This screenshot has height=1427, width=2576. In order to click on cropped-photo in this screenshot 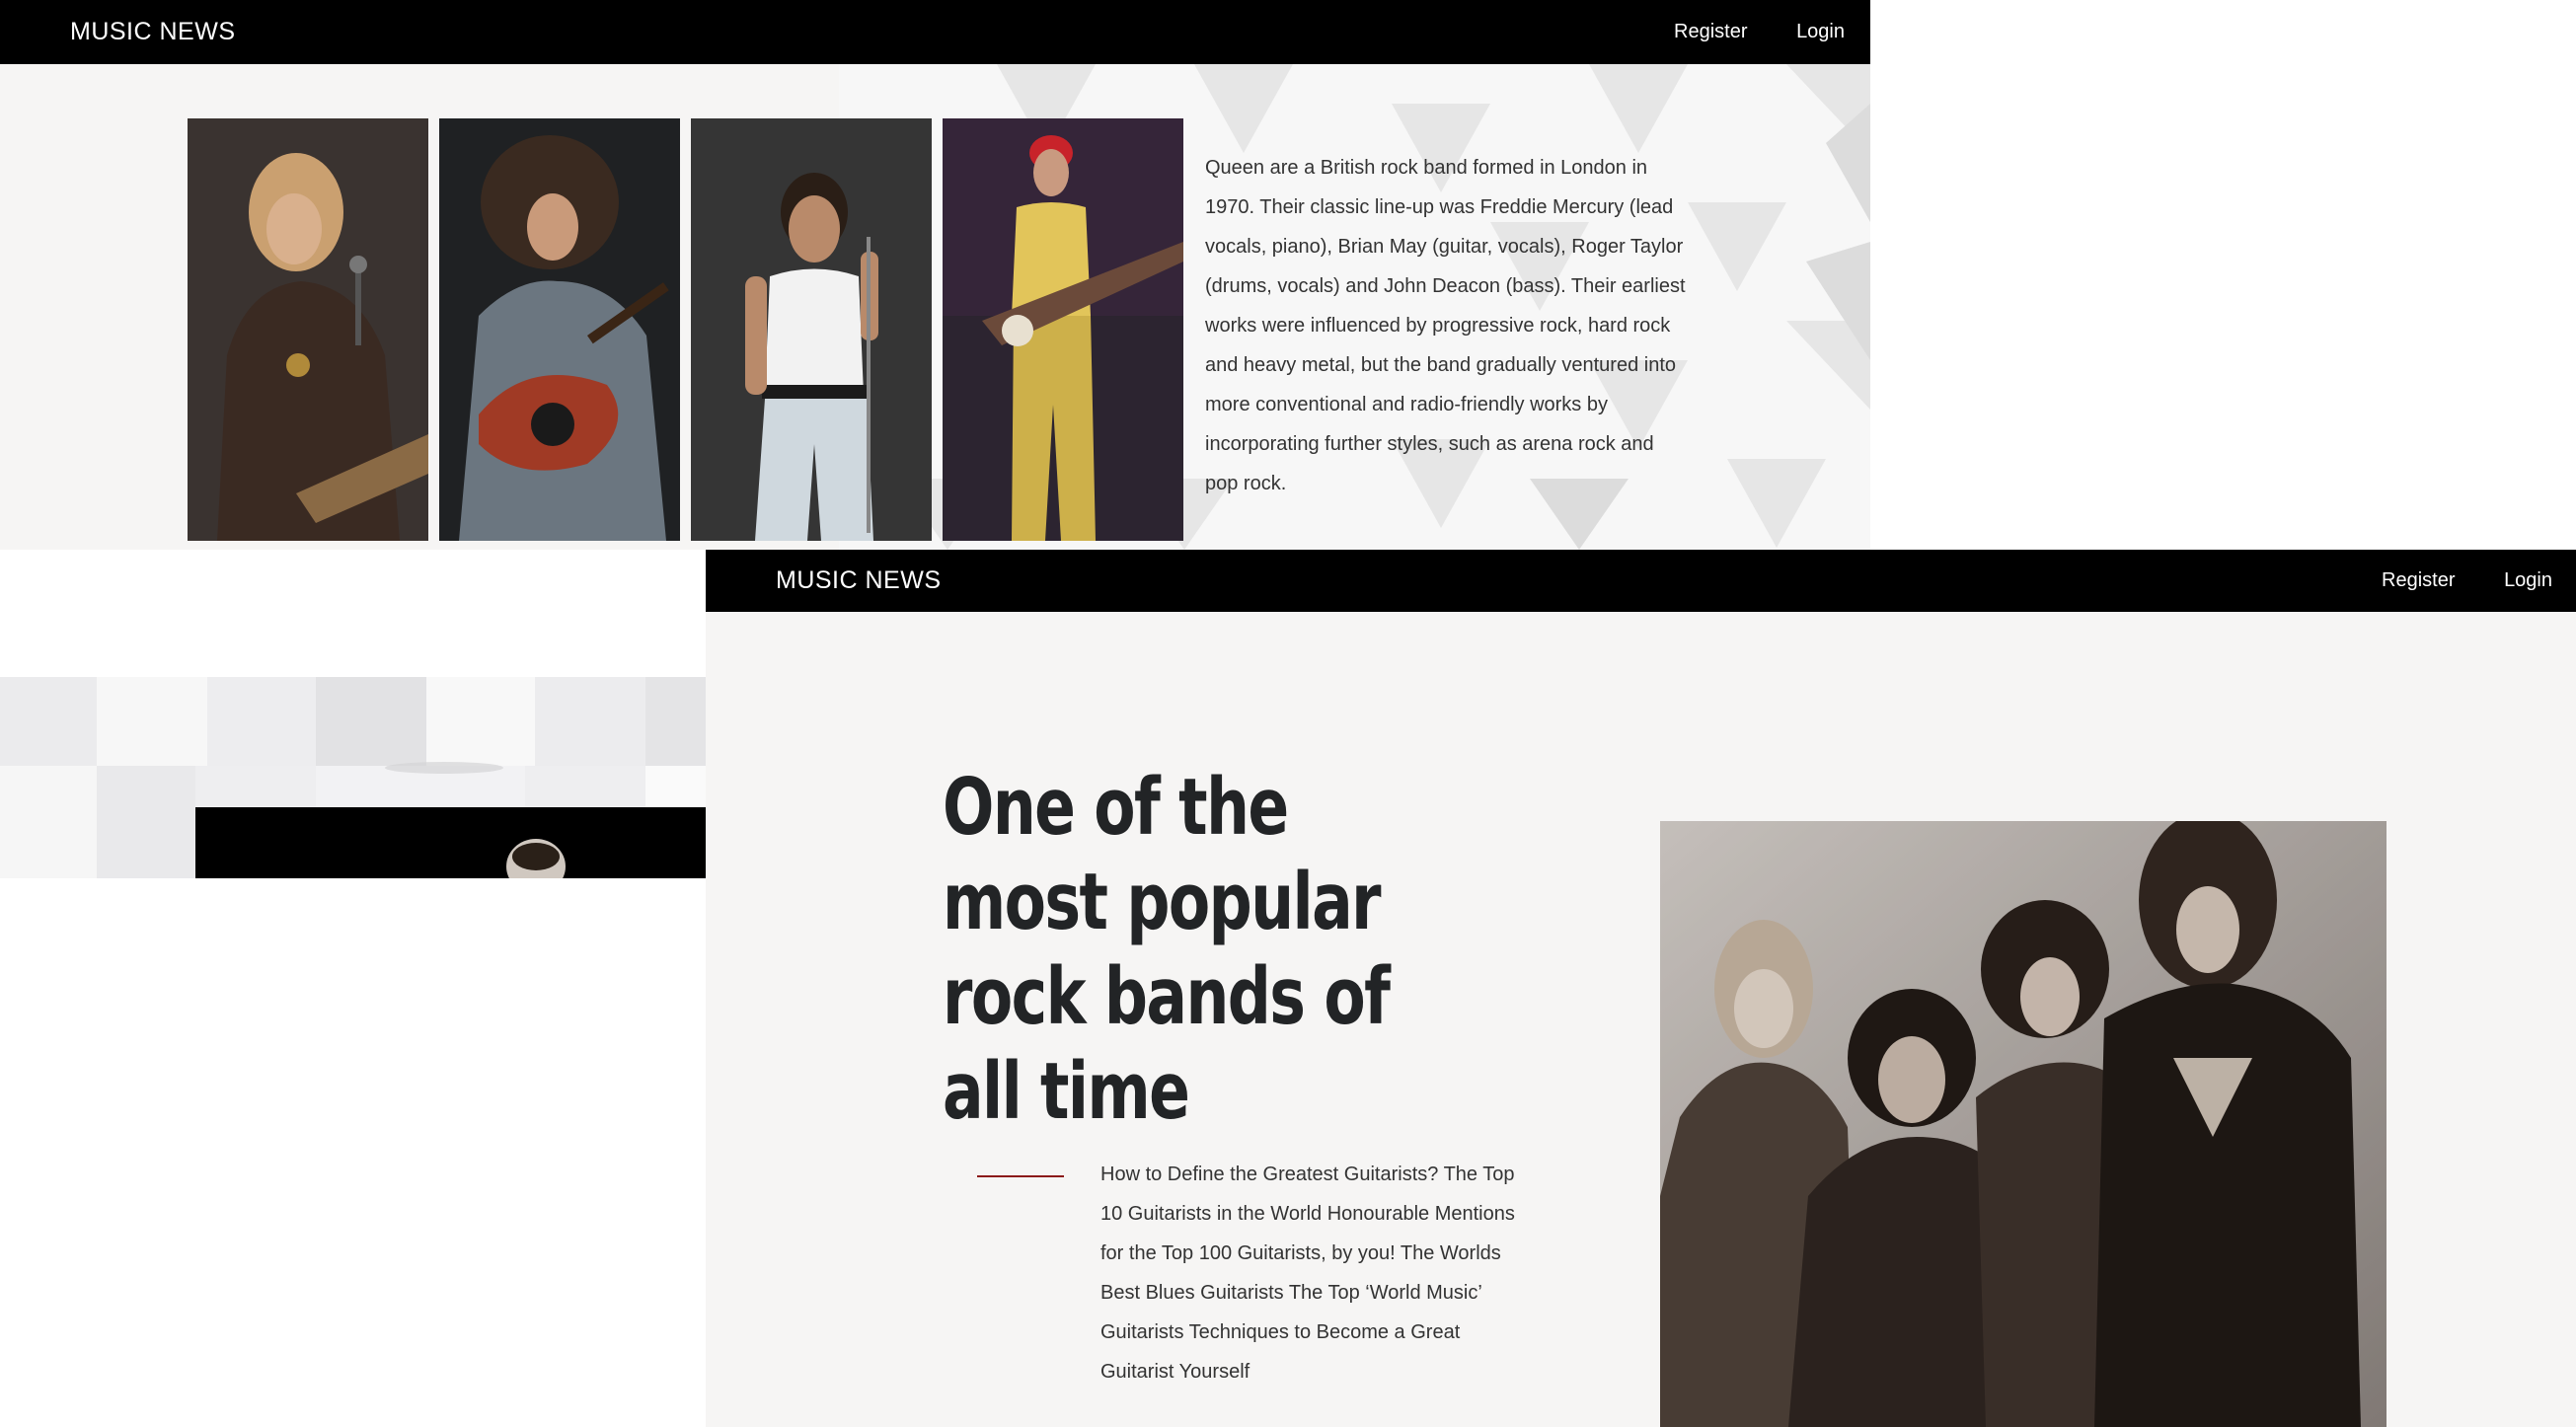, I will do `click(451, 842)`.